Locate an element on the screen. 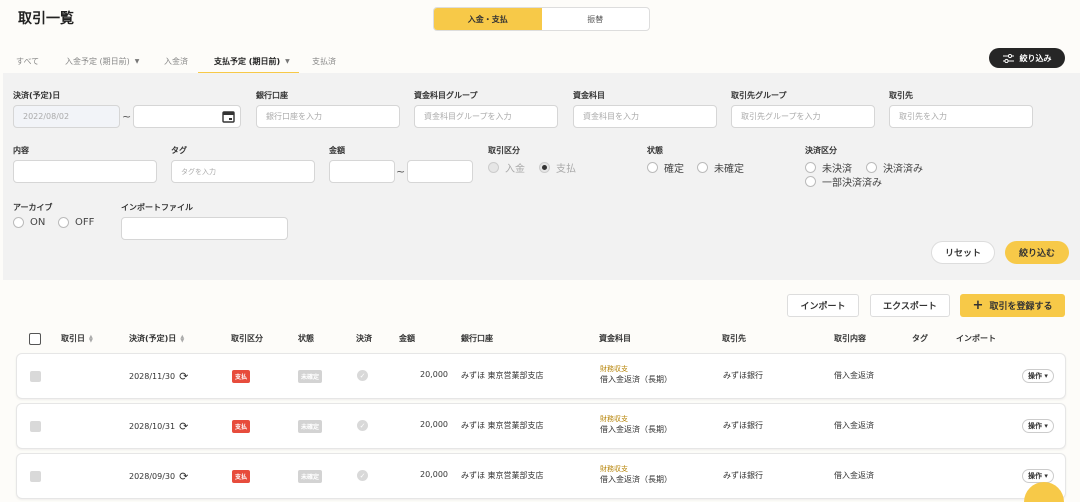  amount-label: 金額 is located at coordinates (337, 150).